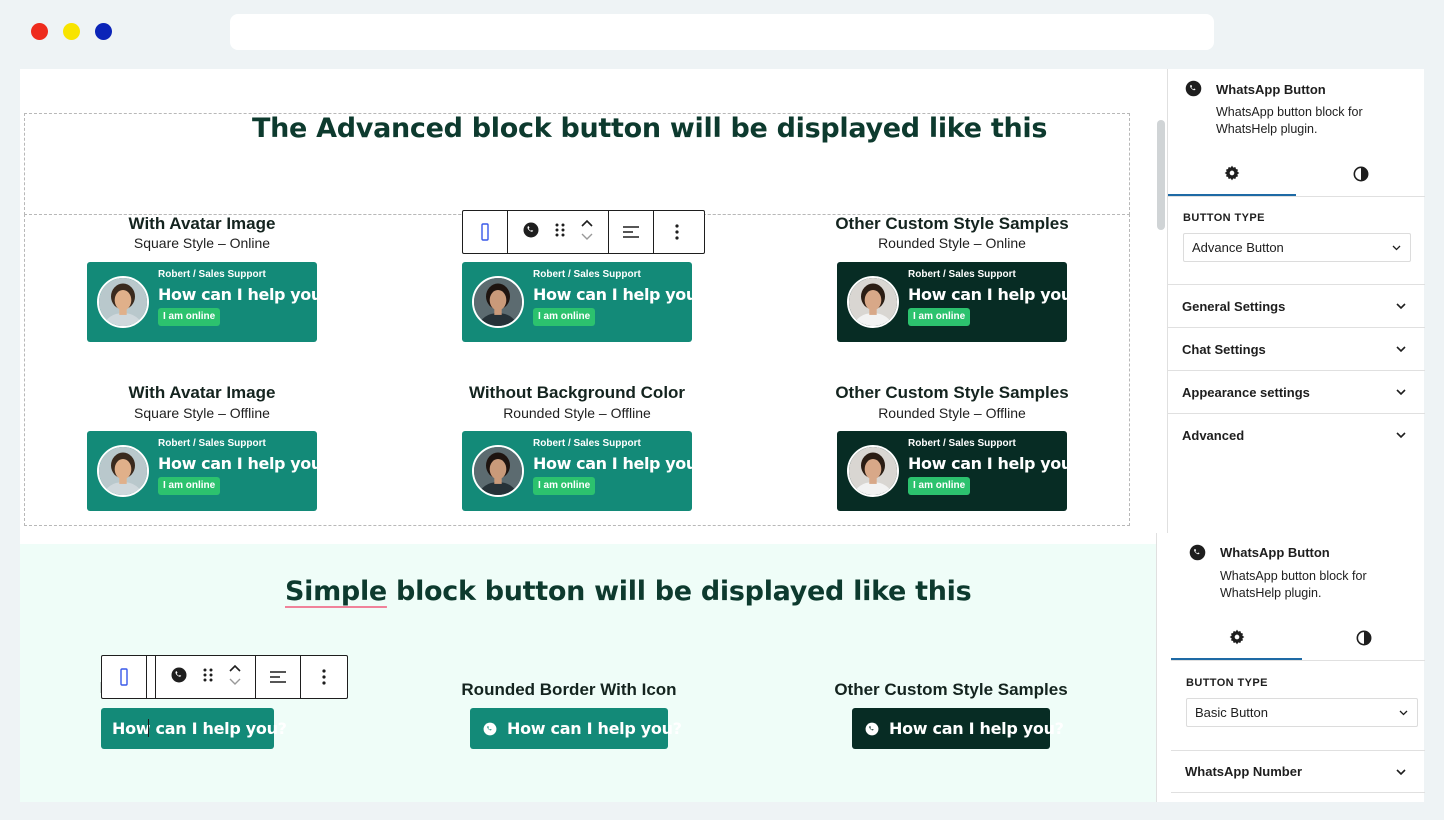  What do you see at coordinates (1231, 712) in the screenshot?
I see `button-type-value: Basic Button` at bounding box center [1231, 712].